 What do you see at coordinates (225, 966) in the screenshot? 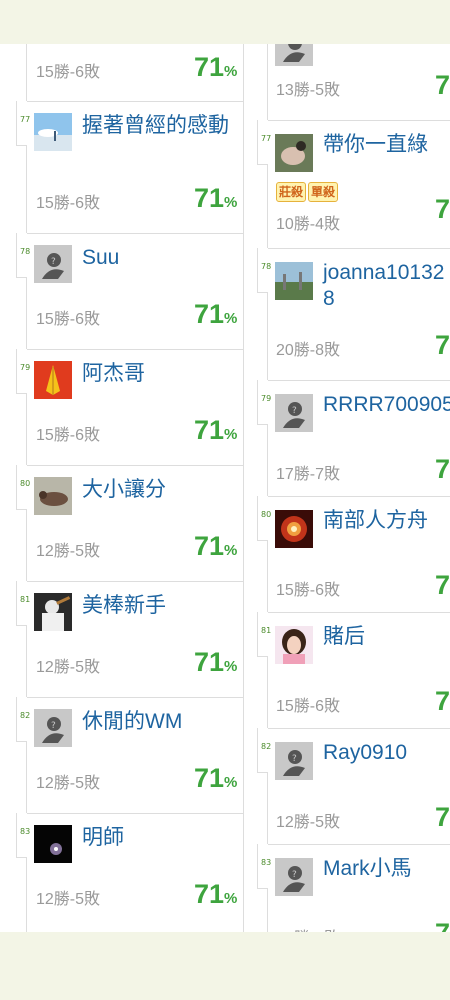
I see `bottom-bar` at bounding box center [225, 966].